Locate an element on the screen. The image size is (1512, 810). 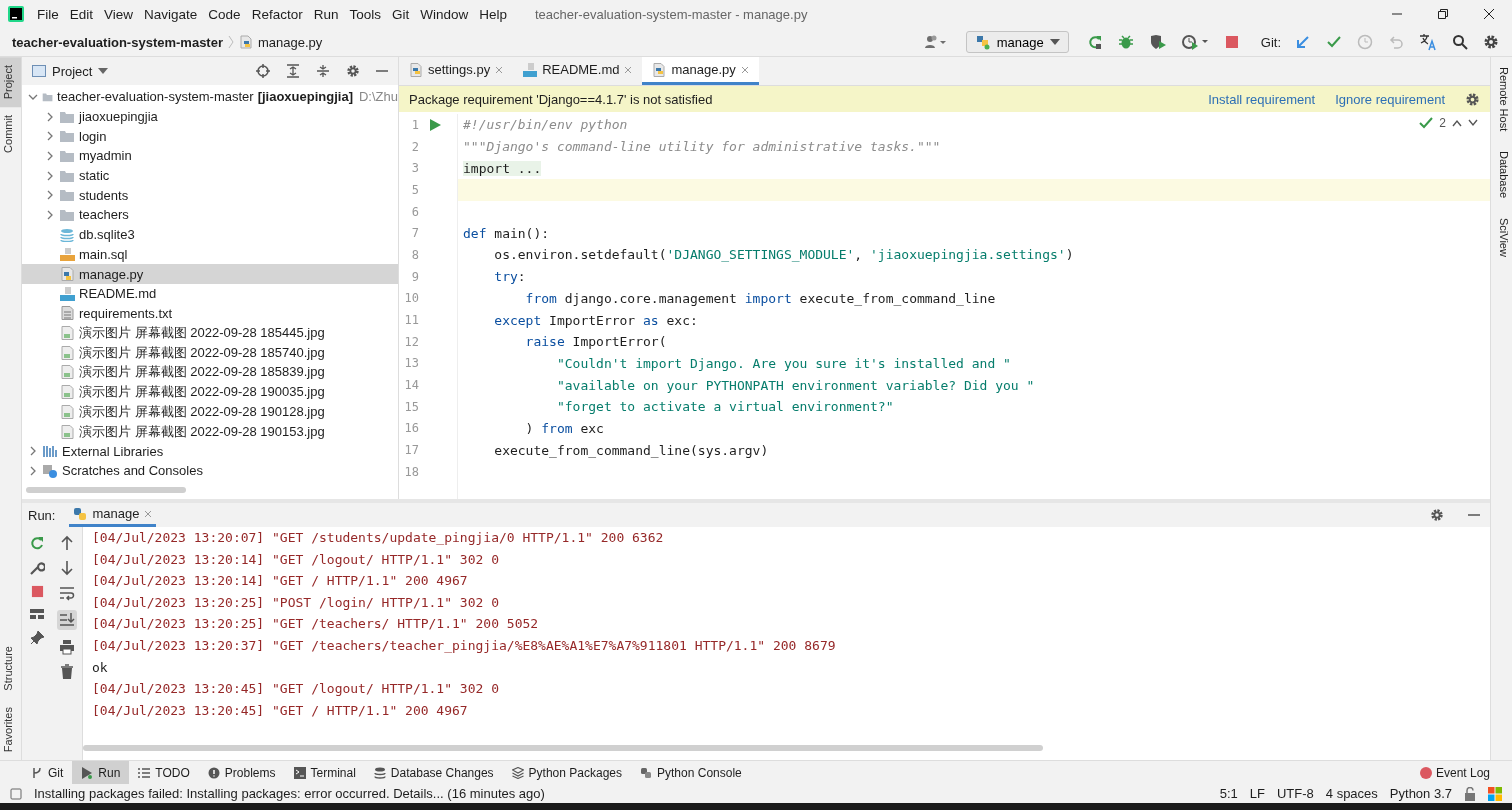
tool-window-tab: Python Console is located at coordinates (691, 772).